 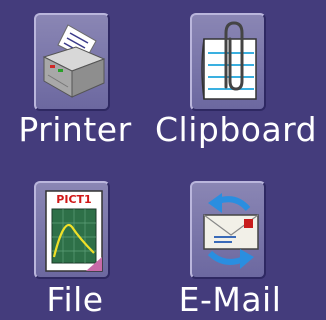 I want to click on file-icon: PICT1, so click(x=74, y=231).